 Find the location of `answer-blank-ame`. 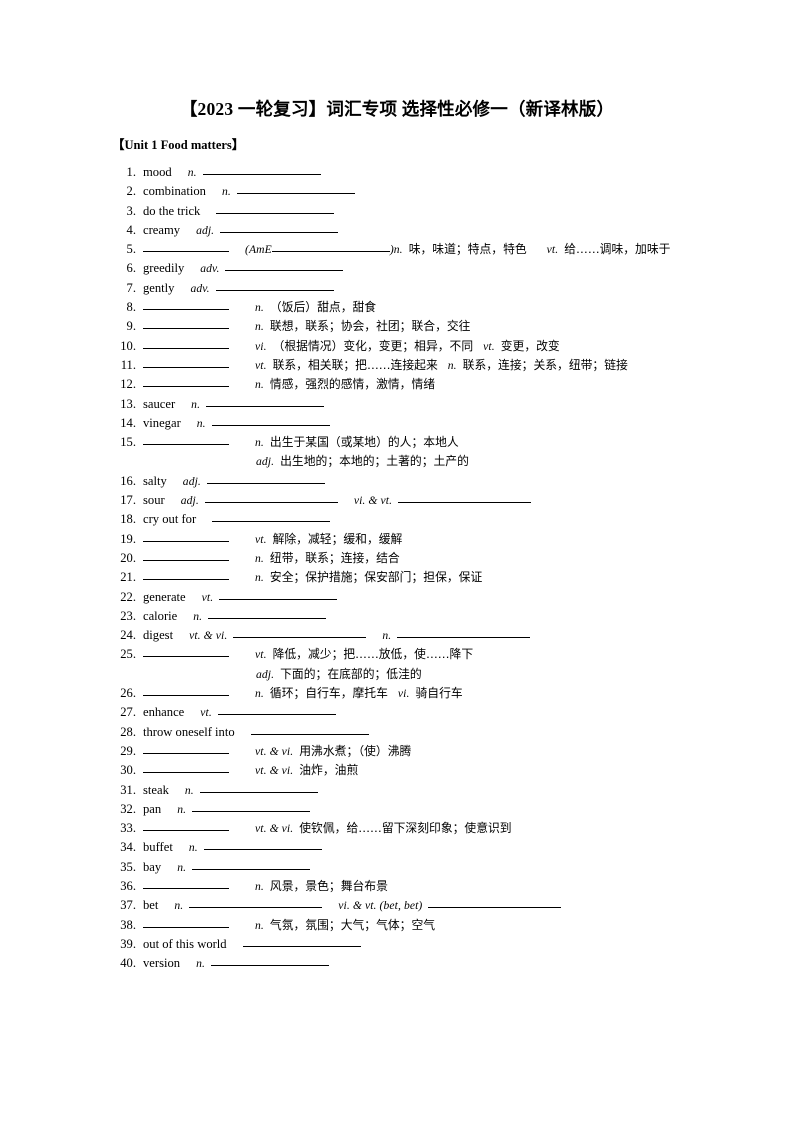

answer-blank-ame is located at coordinates (330, 246).